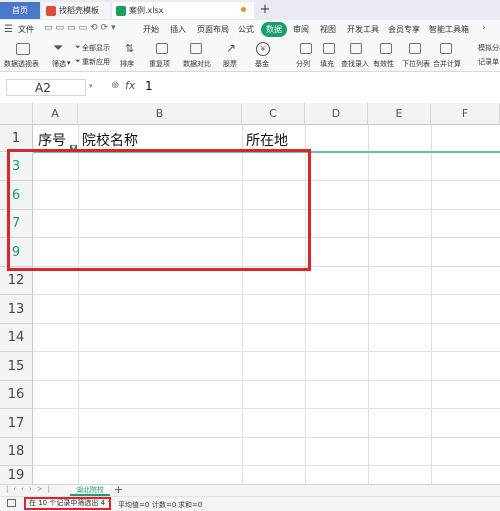 This screenshot has height=511, width=500. Describe the element at coordinates (8, 29) in the screenshot. I see `menu-icon: ☰` at that location.